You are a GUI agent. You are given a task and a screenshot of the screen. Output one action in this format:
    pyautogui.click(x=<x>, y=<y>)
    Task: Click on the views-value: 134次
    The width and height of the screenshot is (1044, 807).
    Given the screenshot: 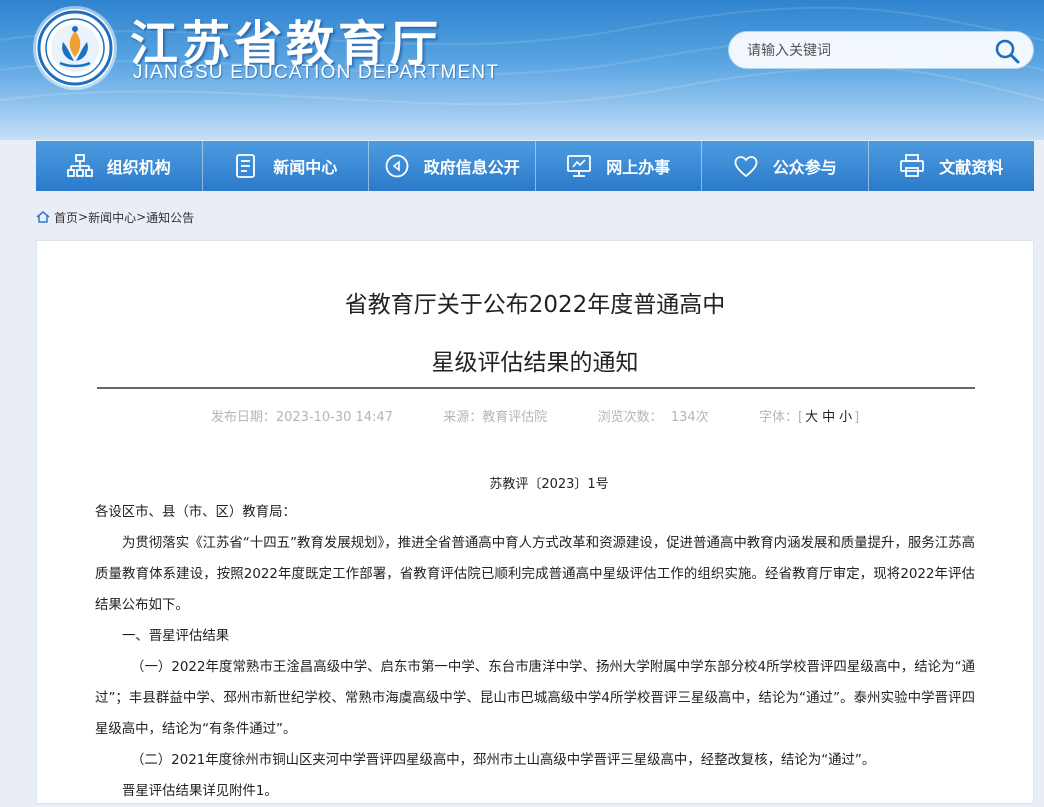 What is the action you would take?
    pyautogui.click(x=689, y=417)
    